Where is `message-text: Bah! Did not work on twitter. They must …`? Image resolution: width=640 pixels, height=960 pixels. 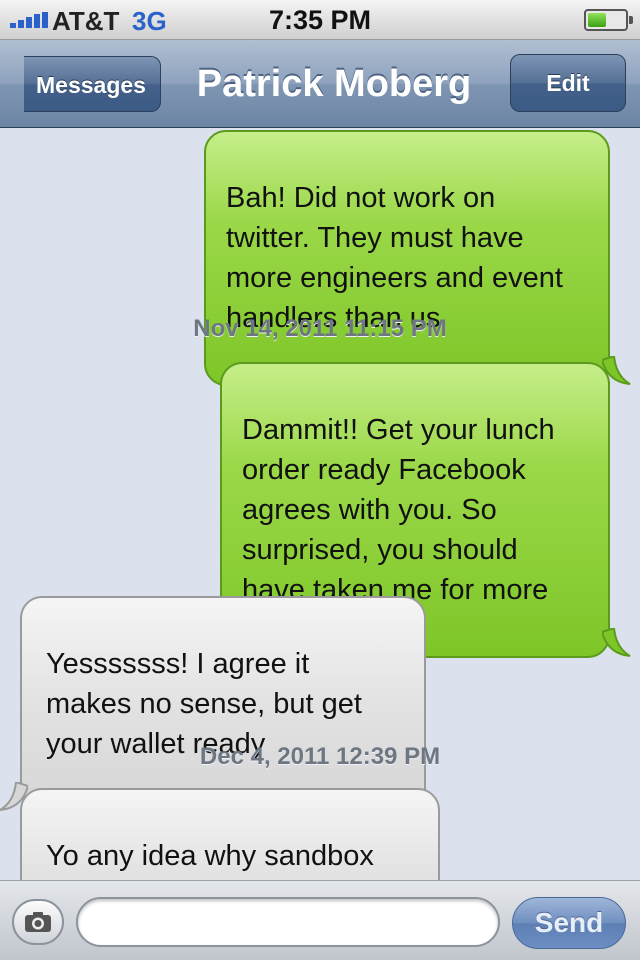 message-text: Bah! Did not work on twitter. They must … is located at coordinates (394, 258).